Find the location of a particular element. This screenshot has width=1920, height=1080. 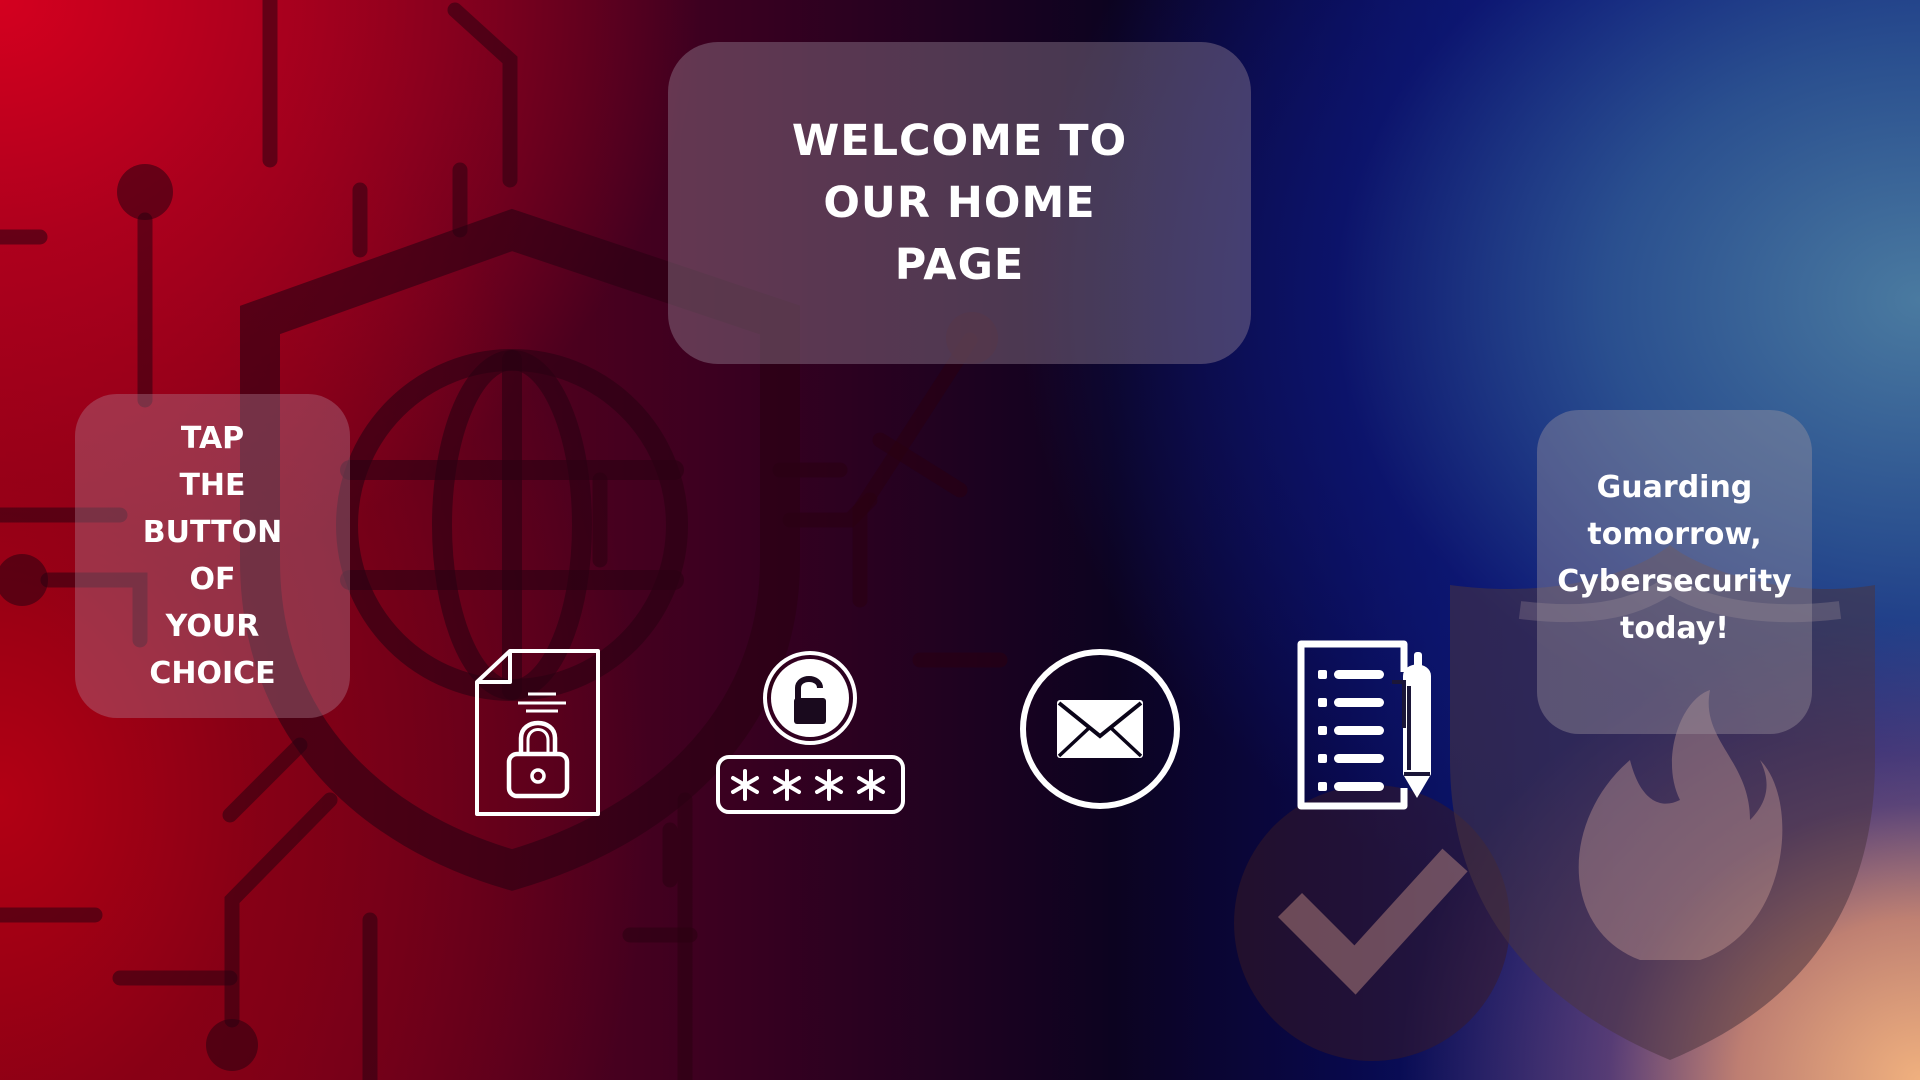

slogan-text: Guarding tomorrow, Cybersecurity today! is located at coordinates (1674, 558).